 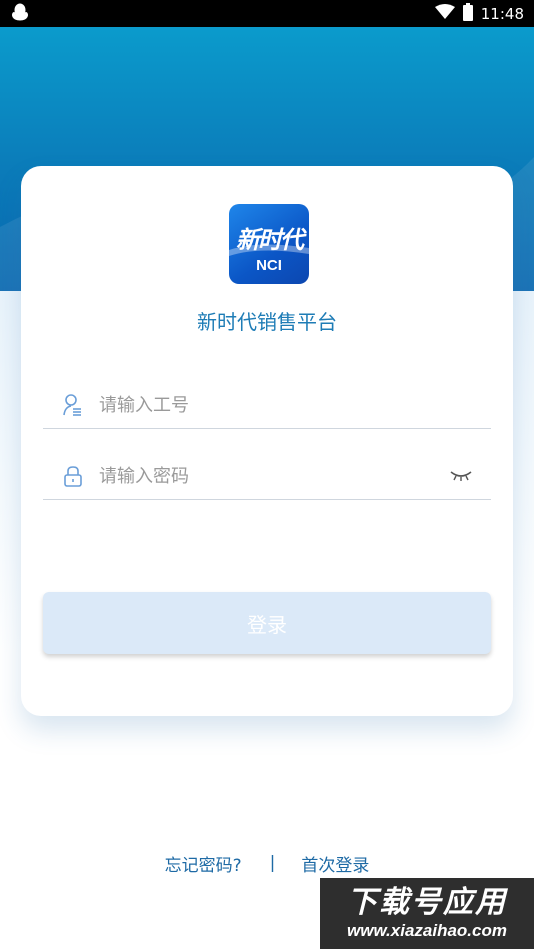 What do you see at coordinates (427, 930) in the screenshot?
I see `watermark-url: www.xiazaihao.com` at bounding box center [427, 930].